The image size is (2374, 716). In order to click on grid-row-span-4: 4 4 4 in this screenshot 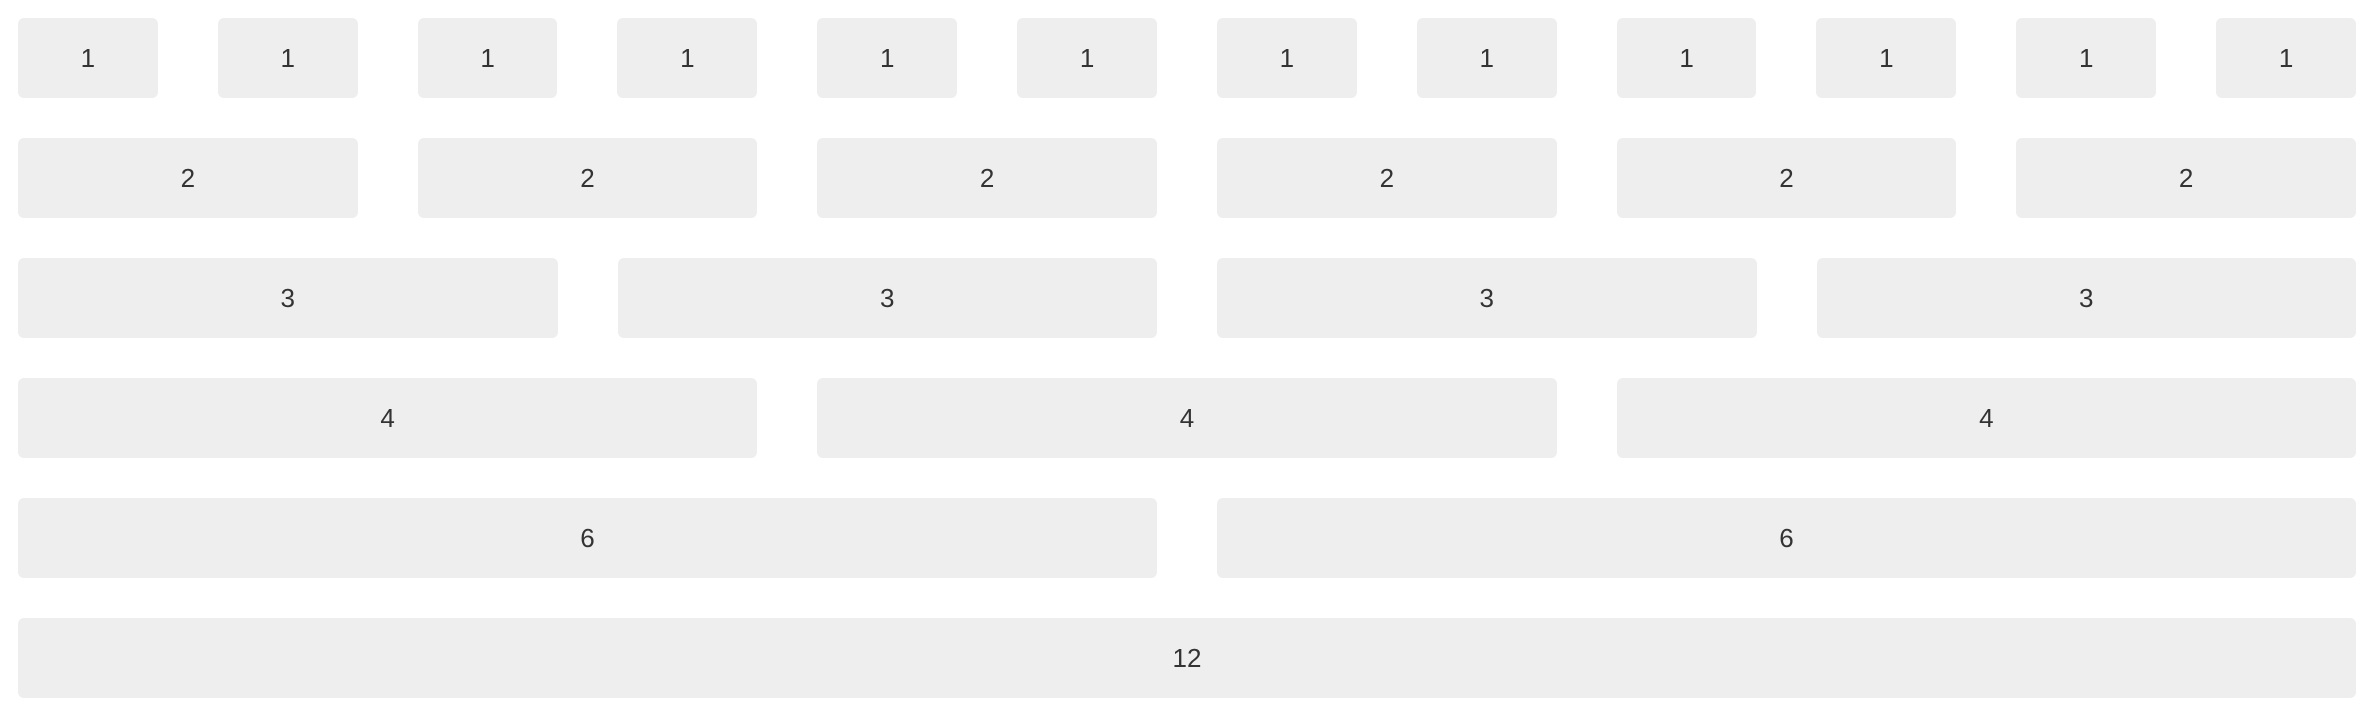, I will do `click(1187, 418)`.